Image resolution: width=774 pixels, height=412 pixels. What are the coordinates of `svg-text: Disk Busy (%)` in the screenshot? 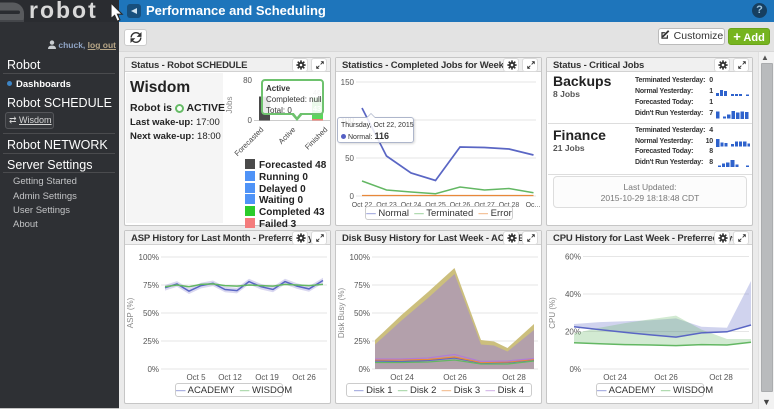 It's located at (341, 313).